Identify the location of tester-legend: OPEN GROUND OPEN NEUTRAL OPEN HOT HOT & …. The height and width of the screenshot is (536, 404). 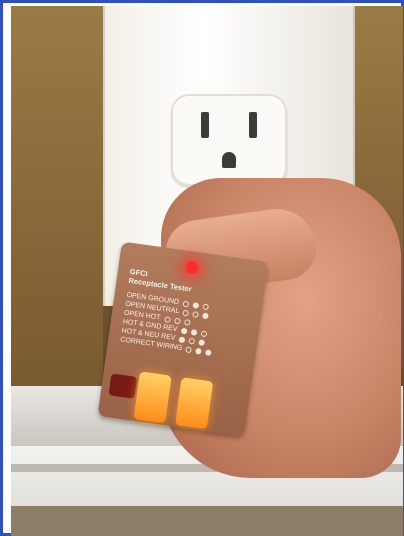
(169, 324).